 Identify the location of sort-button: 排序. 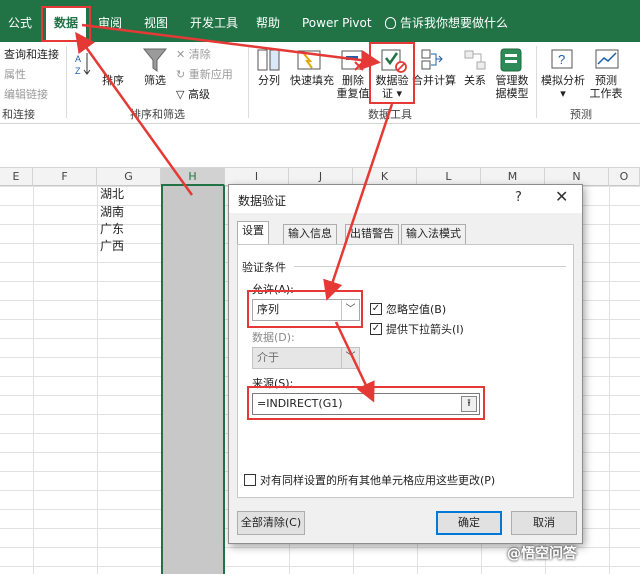
(113, 80).